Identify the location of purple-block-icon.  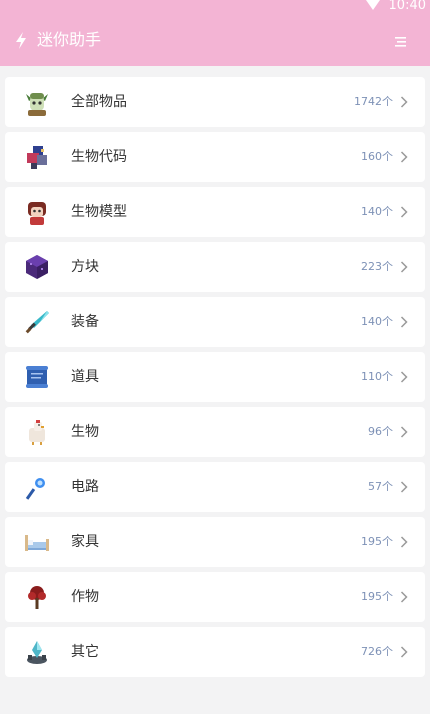
(37, 267).